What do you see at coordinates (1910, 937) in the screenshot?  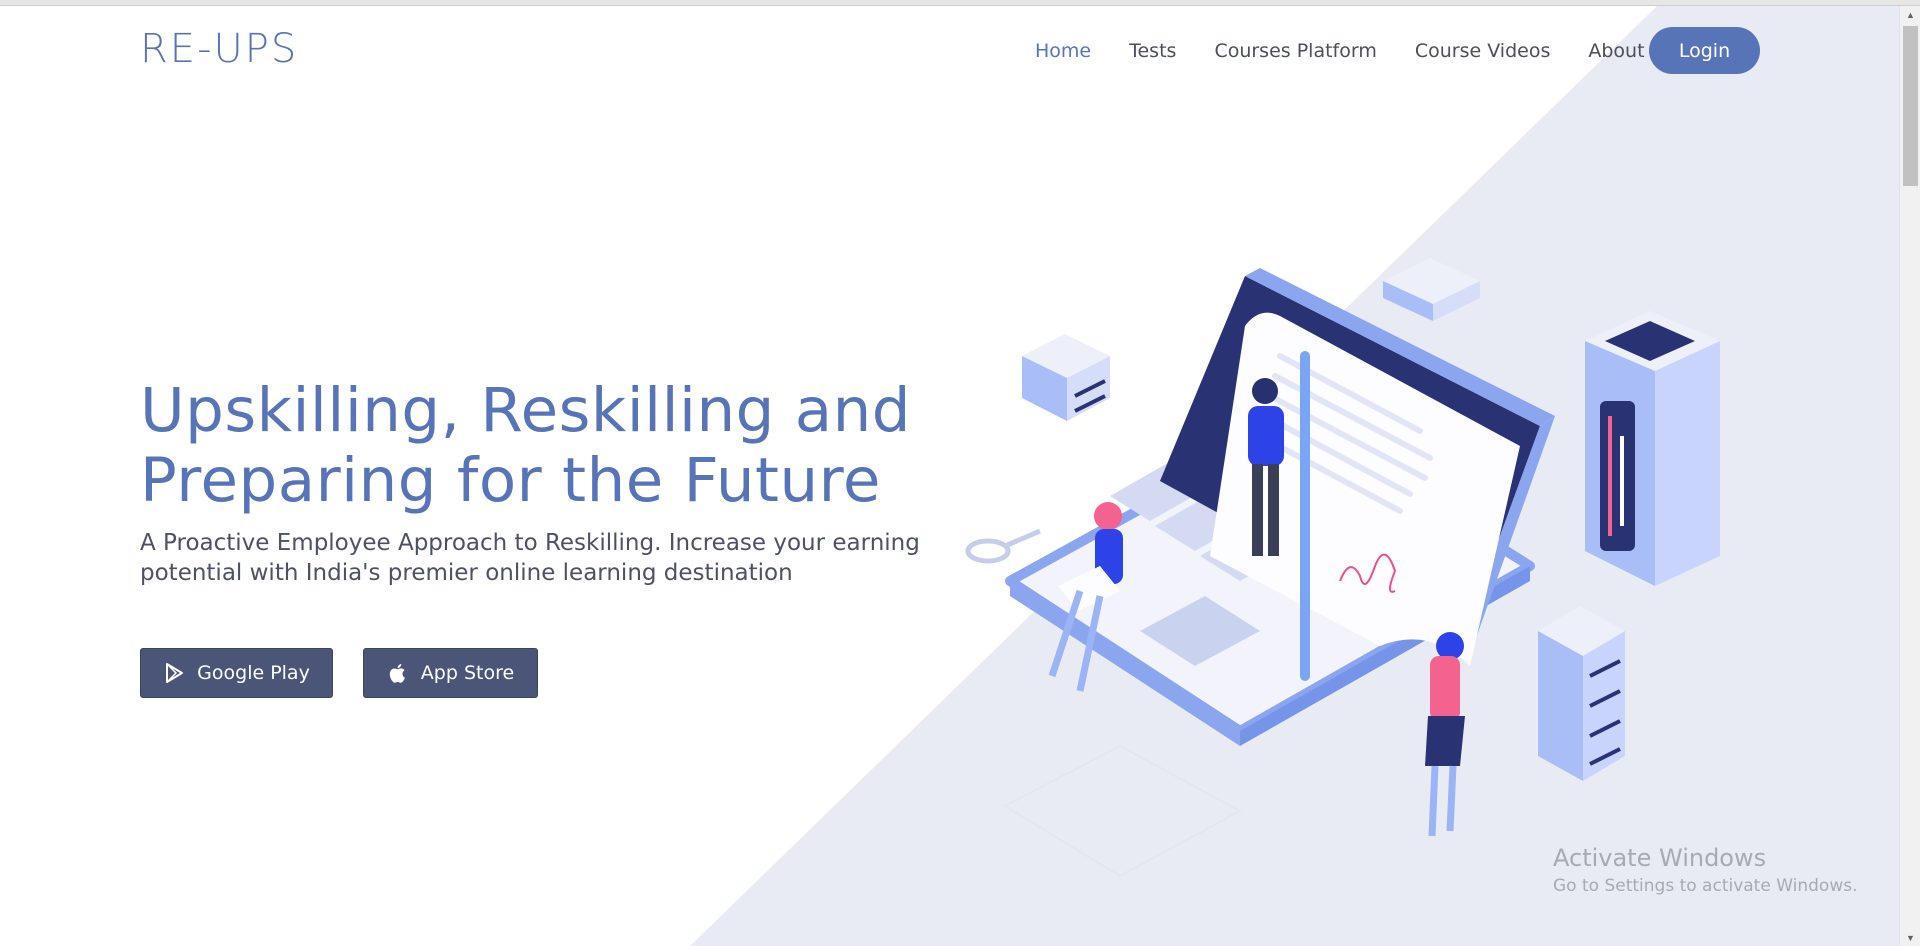 I see `scroll-down-arrow-icon: ▼` at bounding box center [1910, 937].